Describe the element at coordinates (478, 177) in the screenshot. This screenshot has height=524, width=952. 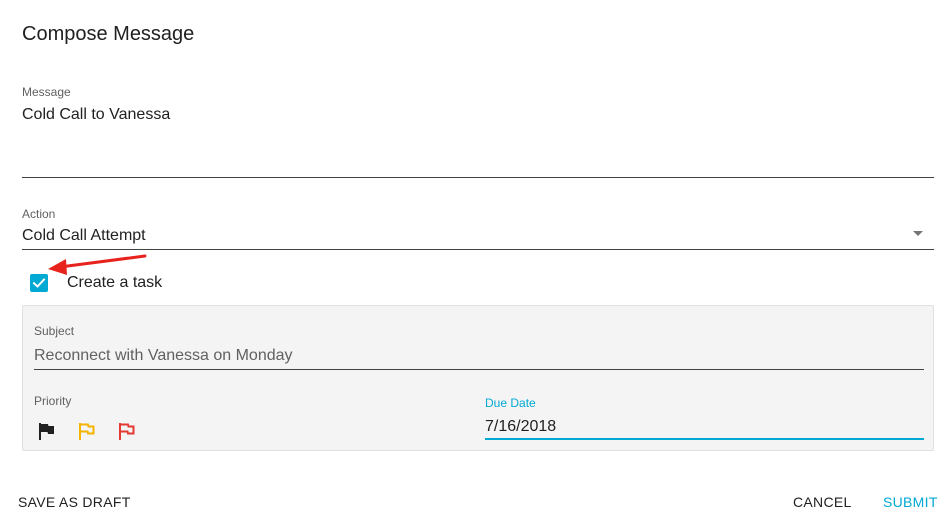
I see `message-underline` at that location.